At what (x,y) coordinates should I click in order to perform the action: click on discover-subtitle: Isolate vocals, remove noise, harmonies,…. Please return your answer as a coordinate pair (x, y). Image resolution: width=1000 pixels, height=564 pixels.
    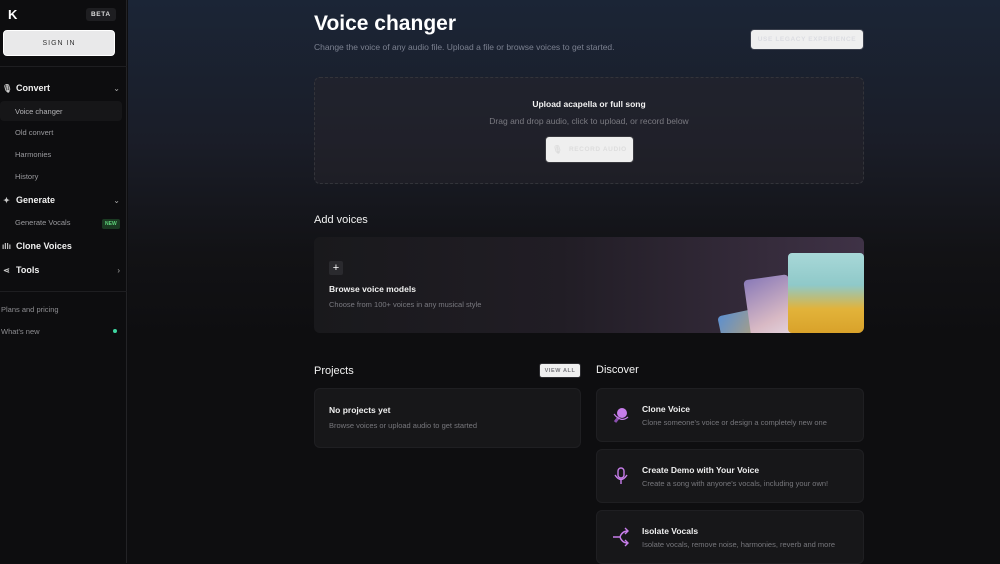
    Looking at the image, I should click on (739, 544).